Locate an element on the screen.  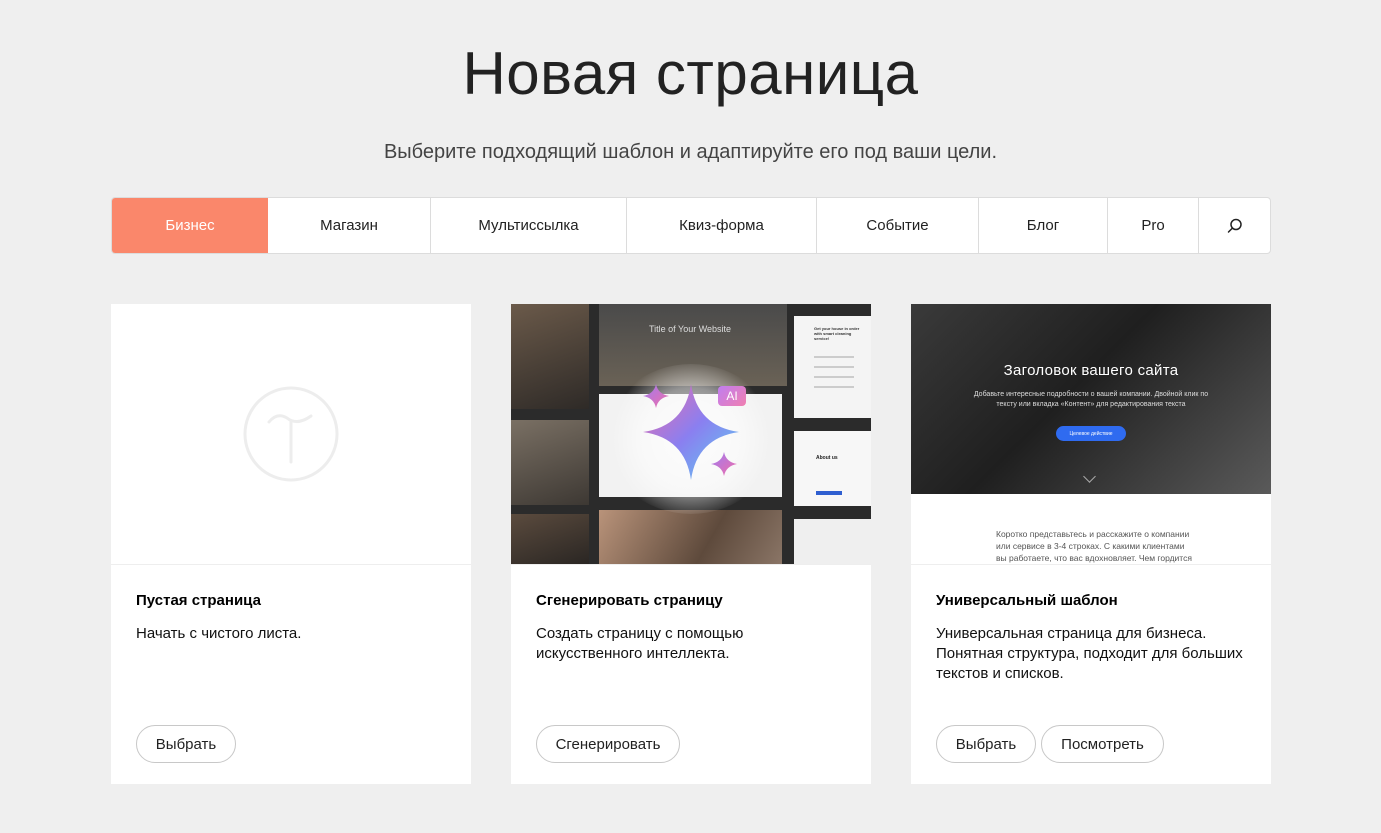
tab-blog: Блог is located at coordinates (1043, 225).